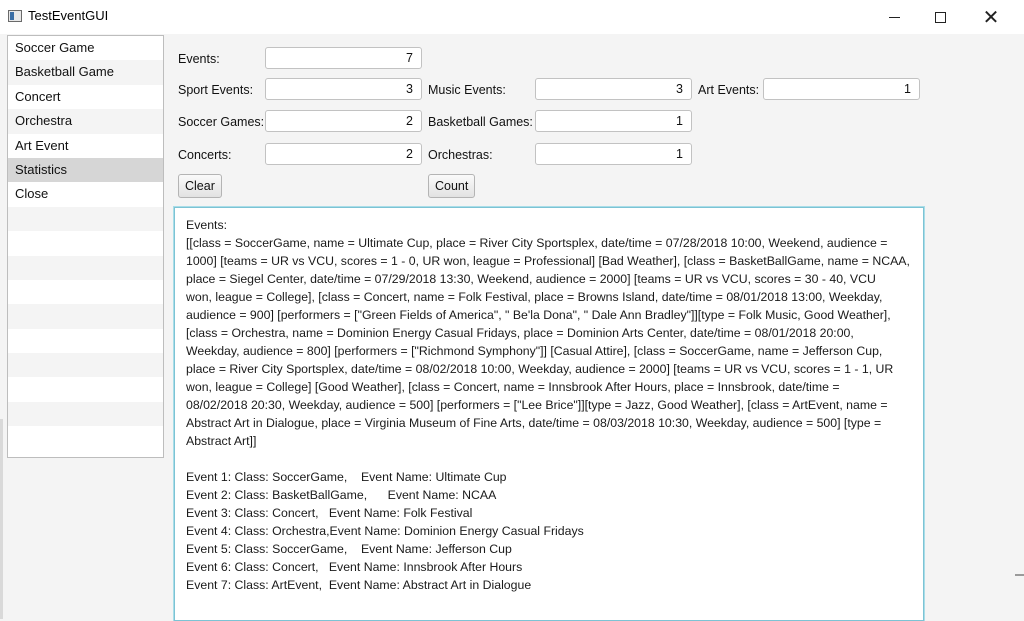 The image size is (1024, 621). I want to click on sidebar-item-soccer-game: Soccer Game, so click(85, 48).